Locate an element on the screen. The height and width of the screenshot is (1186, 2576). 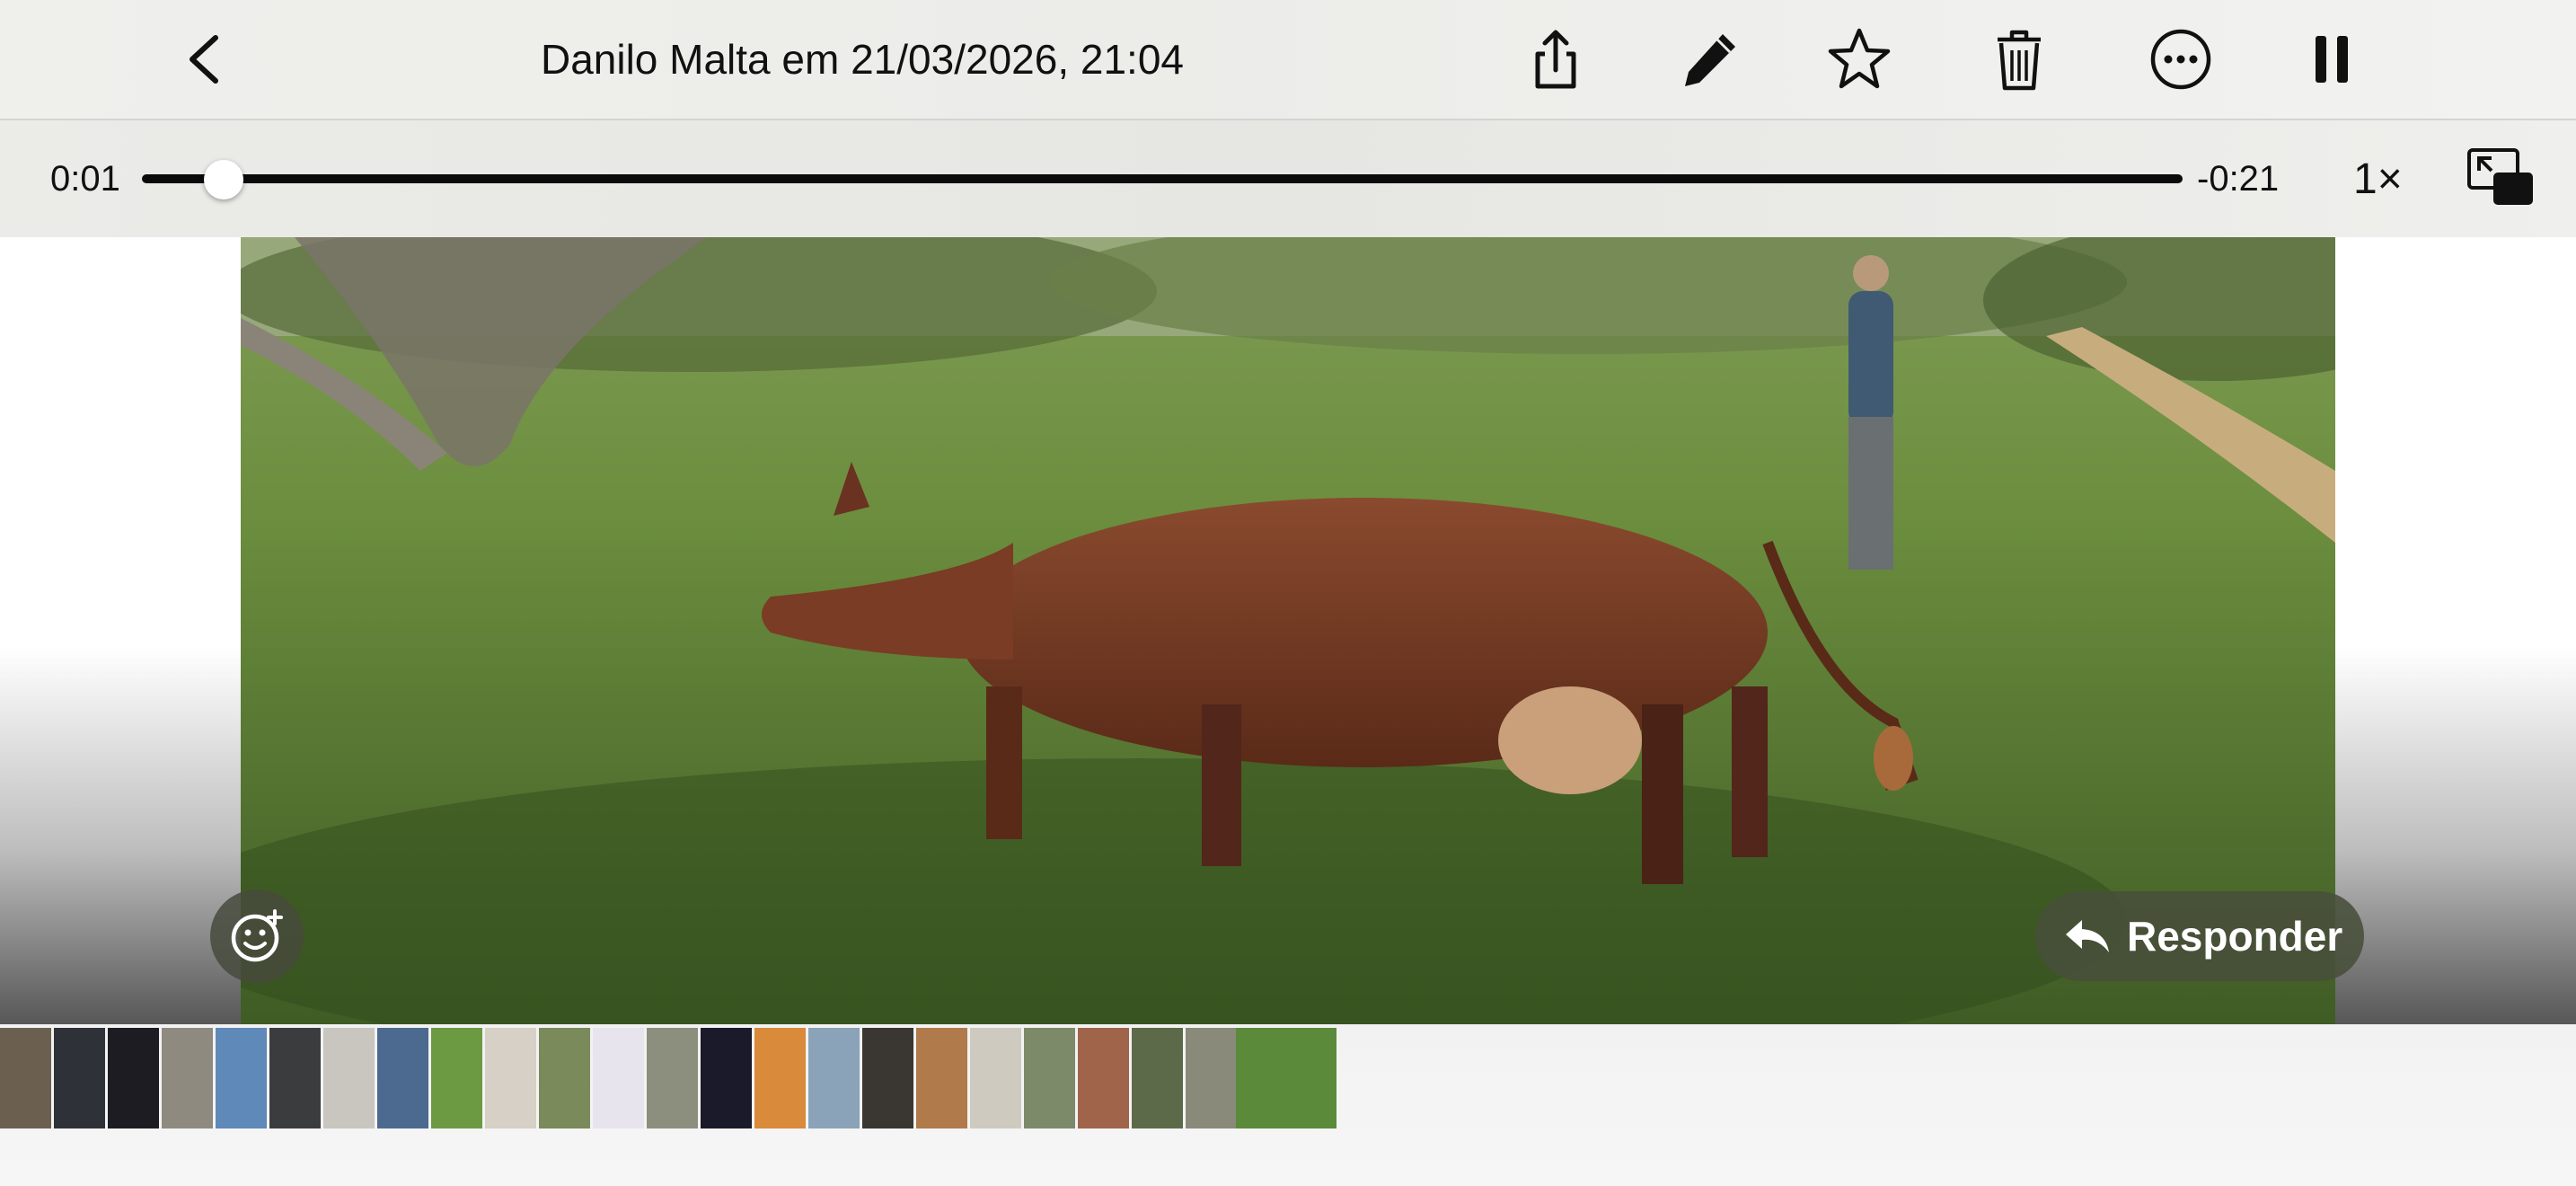
playback-controls: 0:01 -0:21 1× is located at coordinates (1288, 178).